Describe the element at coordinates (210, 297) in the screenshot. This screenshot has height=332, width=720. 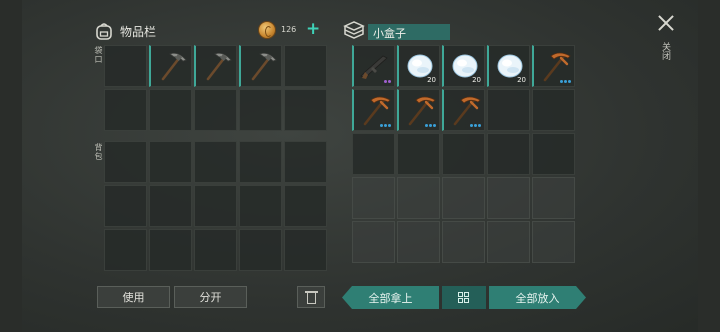
I see `split-button: 分开` at that location.